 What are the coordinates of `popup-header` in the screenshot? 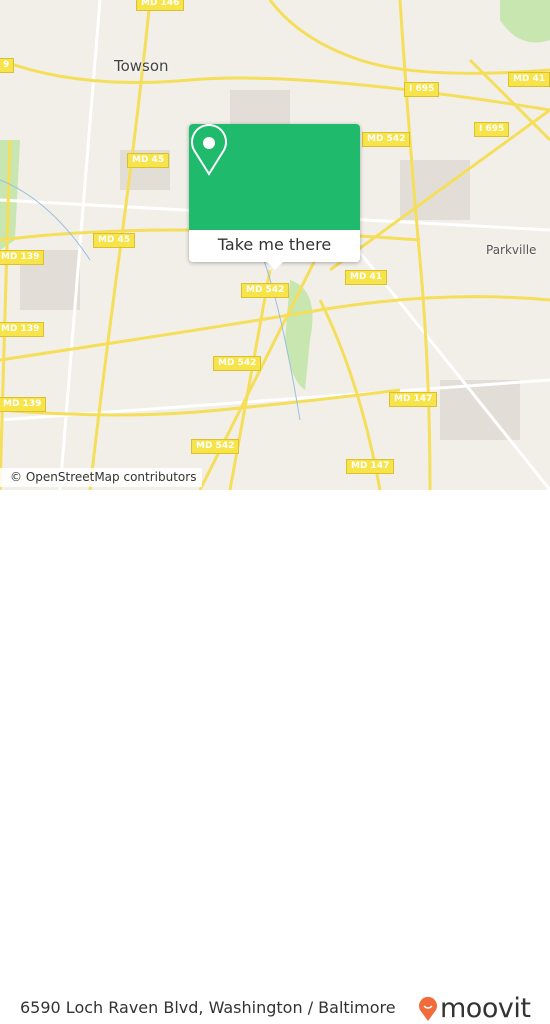 It's located at (274, 177).